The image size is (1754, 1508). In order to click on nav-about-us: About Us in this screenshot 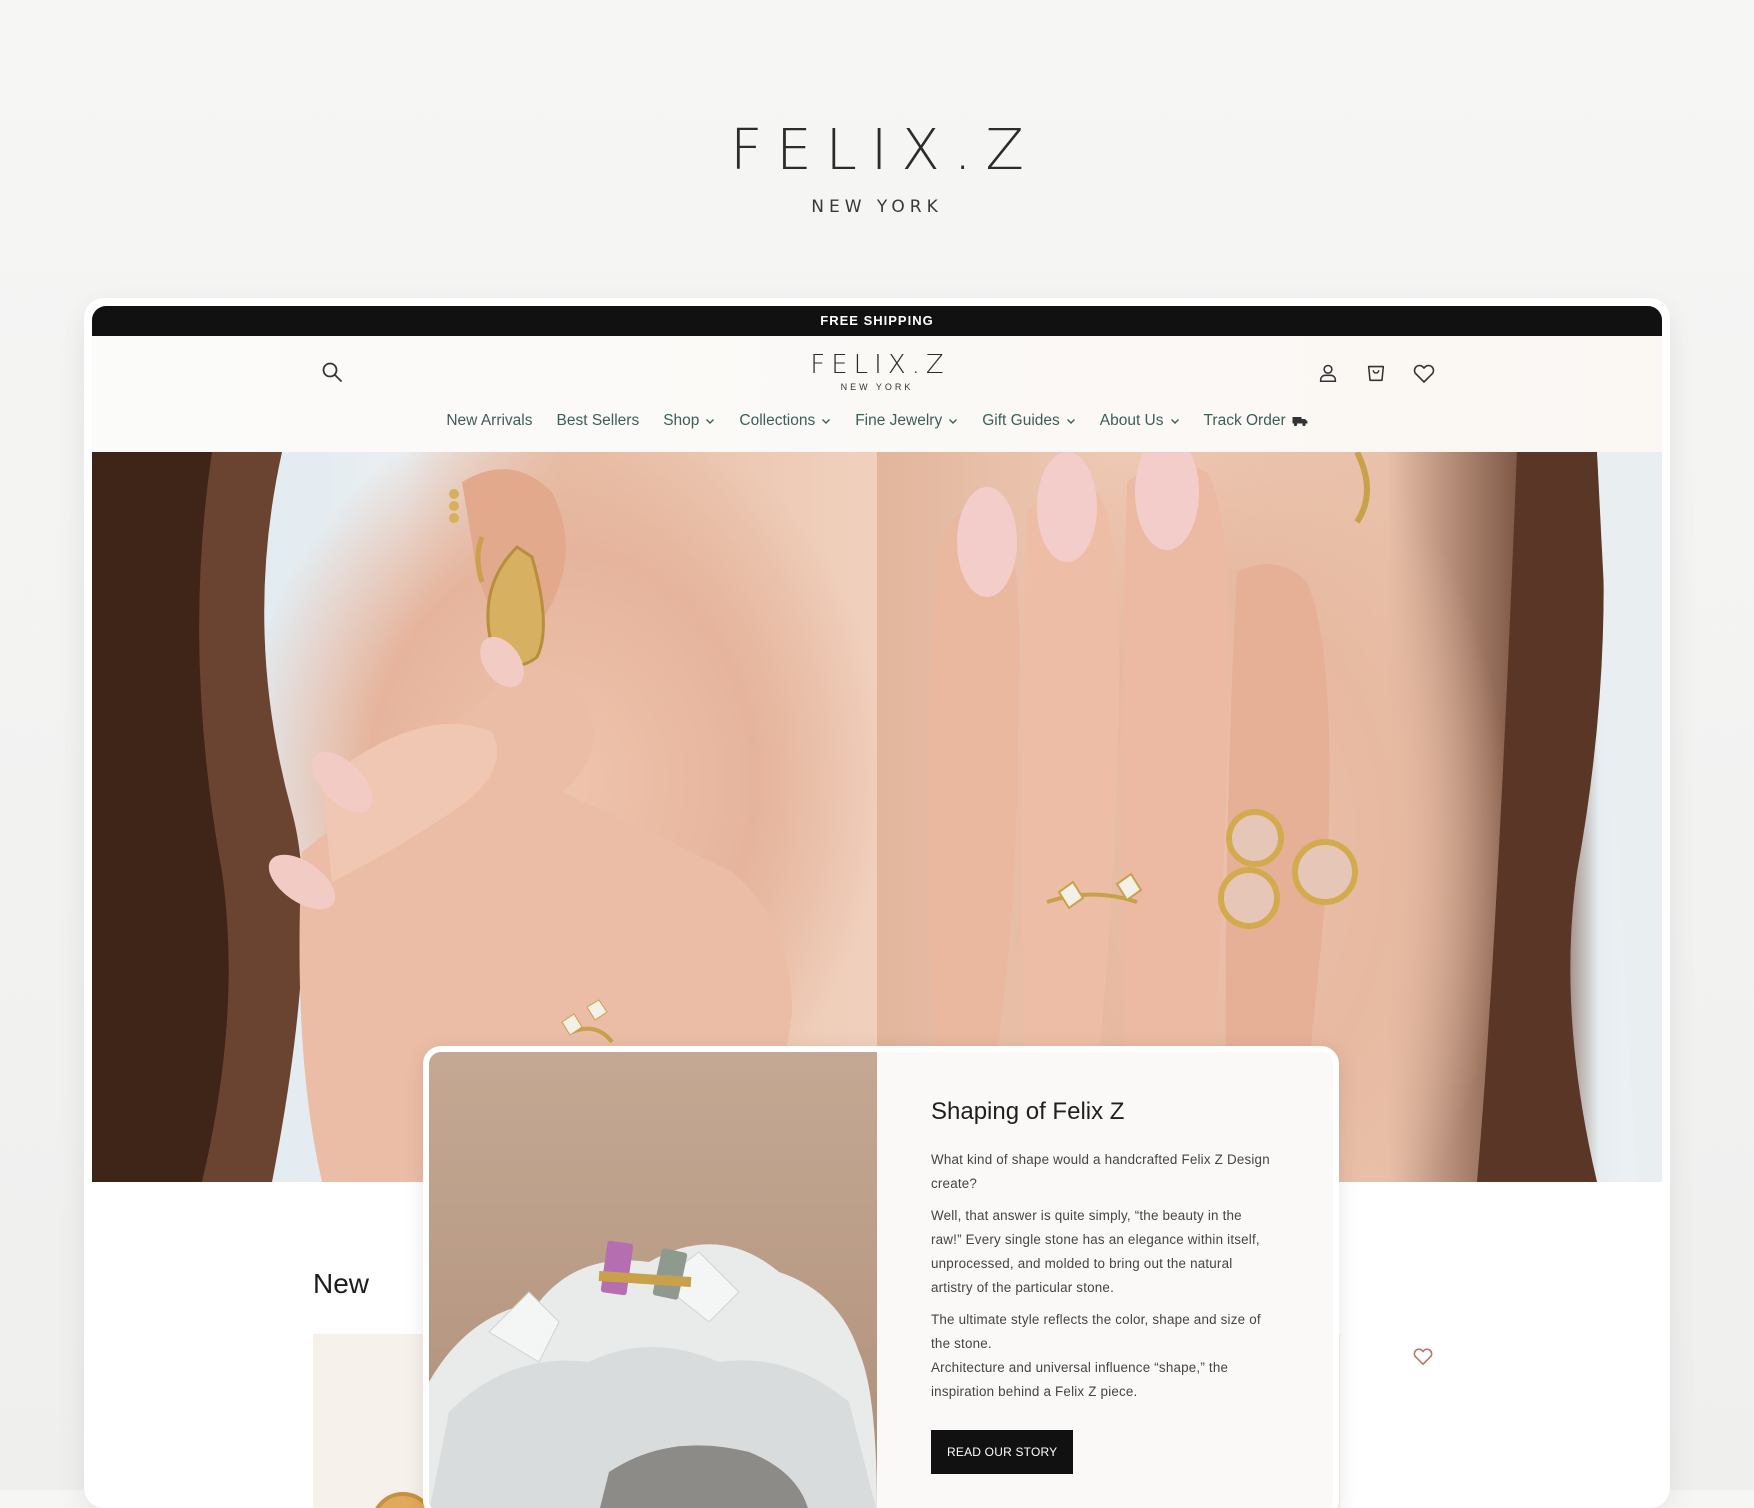, I will do `click(1140, 421)`.